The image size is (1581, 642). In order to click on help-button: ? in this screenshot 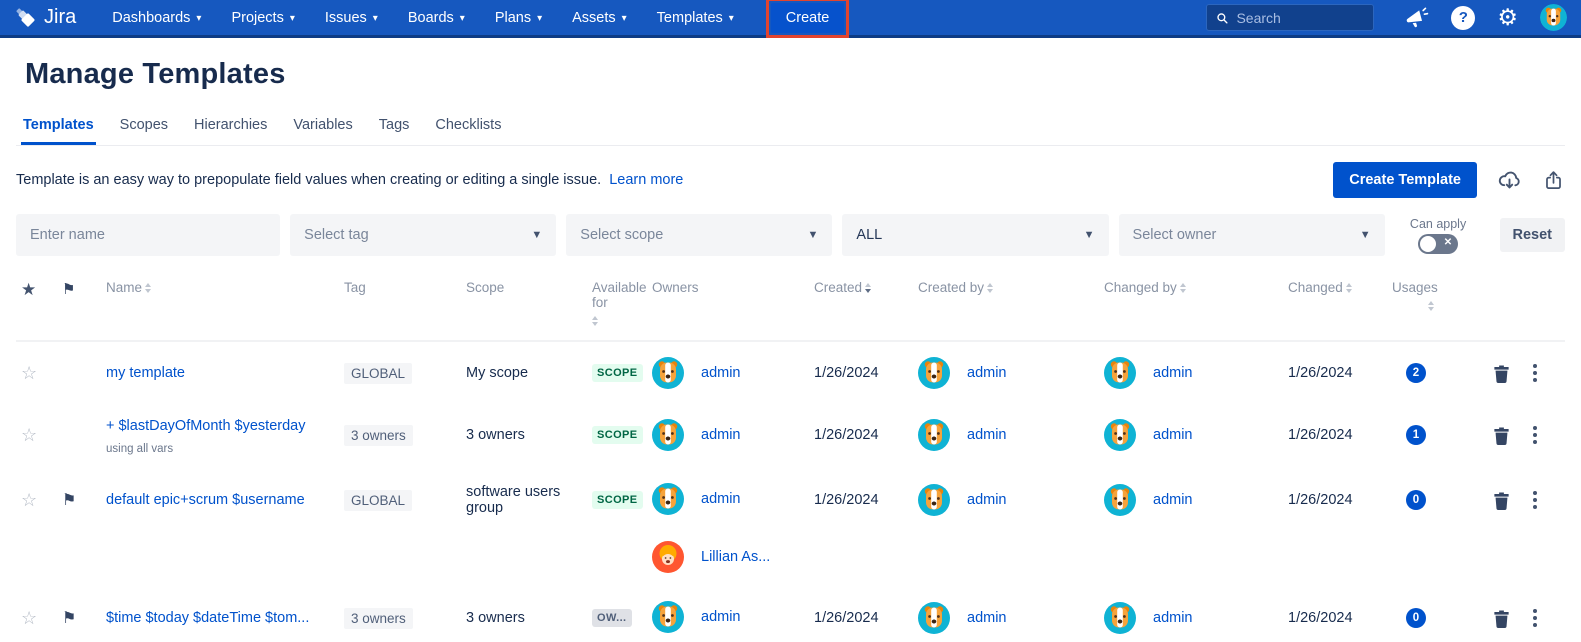, I will do `click(1463, 17)`.